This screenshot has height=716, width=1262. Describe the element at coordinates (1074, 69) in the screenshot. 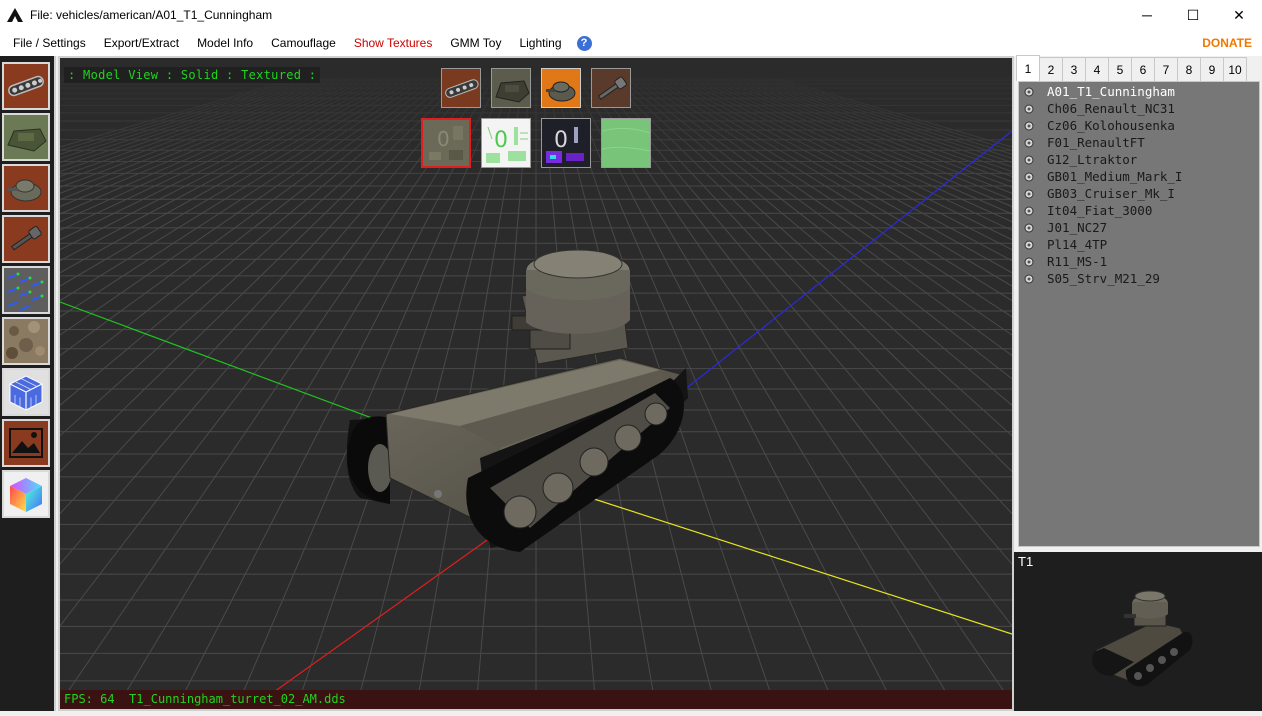

I see `tab-3: 3` at that location.